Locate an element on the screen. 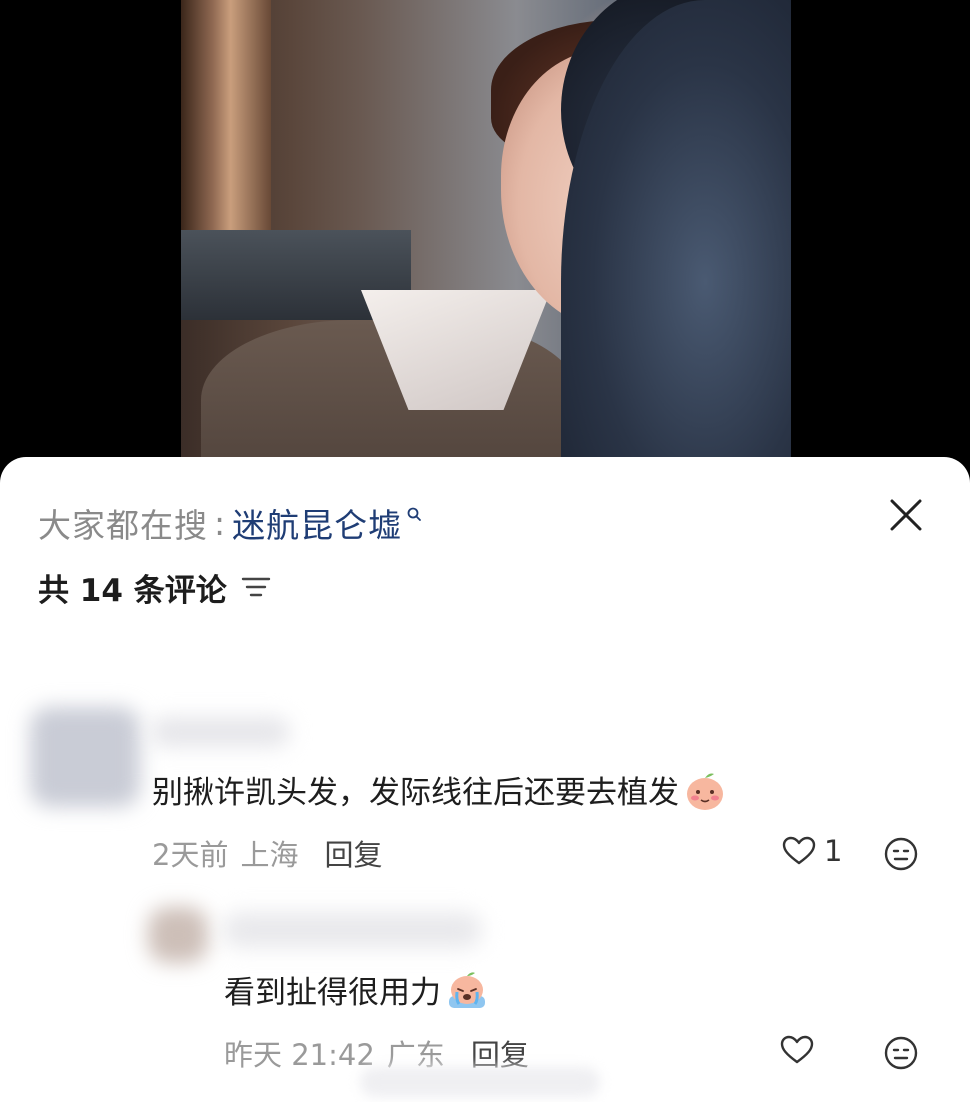  peach-blush-sticker is located at coordinates (705, 791).